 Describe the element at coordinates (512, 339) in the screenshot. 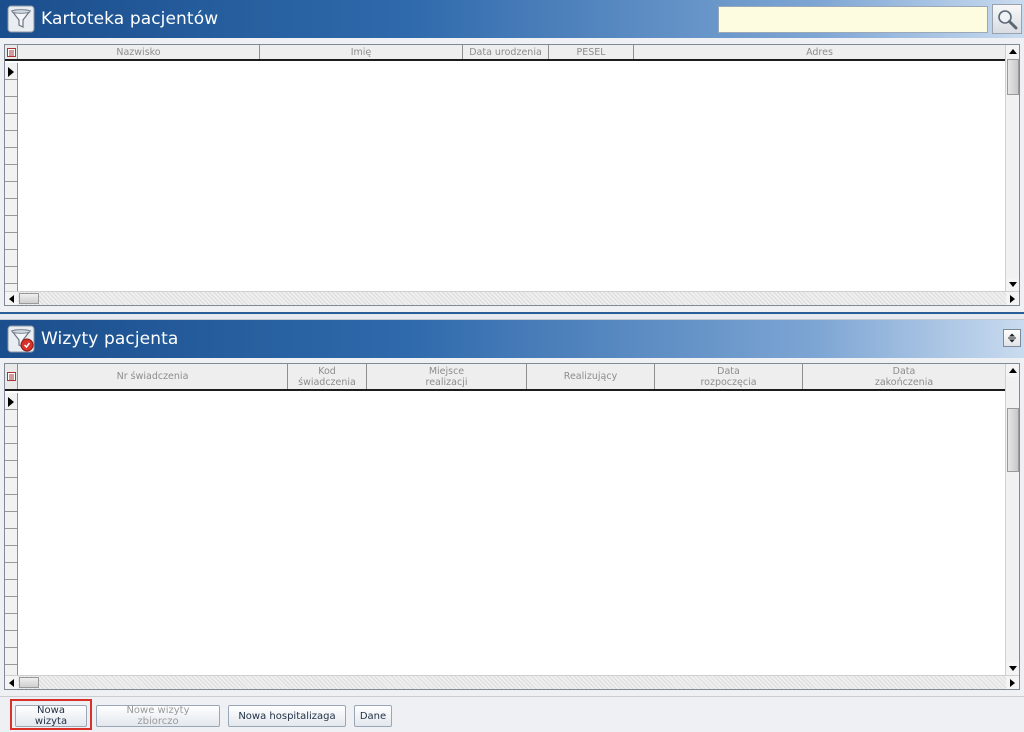

I see `visits-header: Wizyty pacjenta` at that location.